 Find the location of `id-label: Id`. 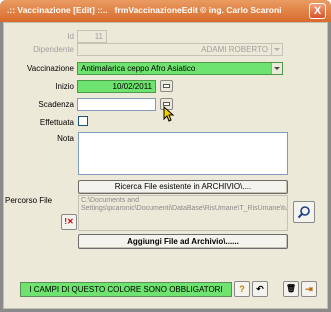

id-label: Id is located at coordinates (70, 36).